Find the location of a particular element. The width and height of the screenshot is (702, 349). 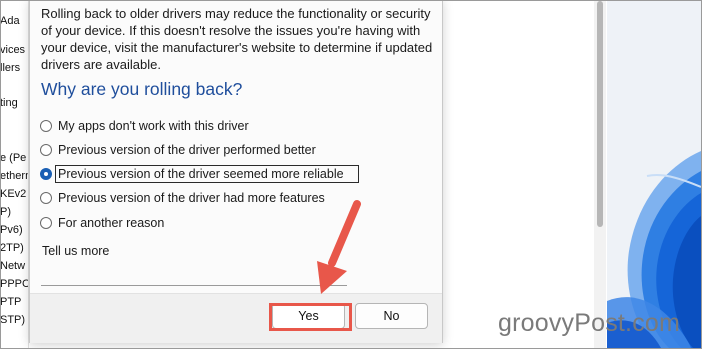

tell-us-more-label: Tell us more is located at coordinates (76, 251).